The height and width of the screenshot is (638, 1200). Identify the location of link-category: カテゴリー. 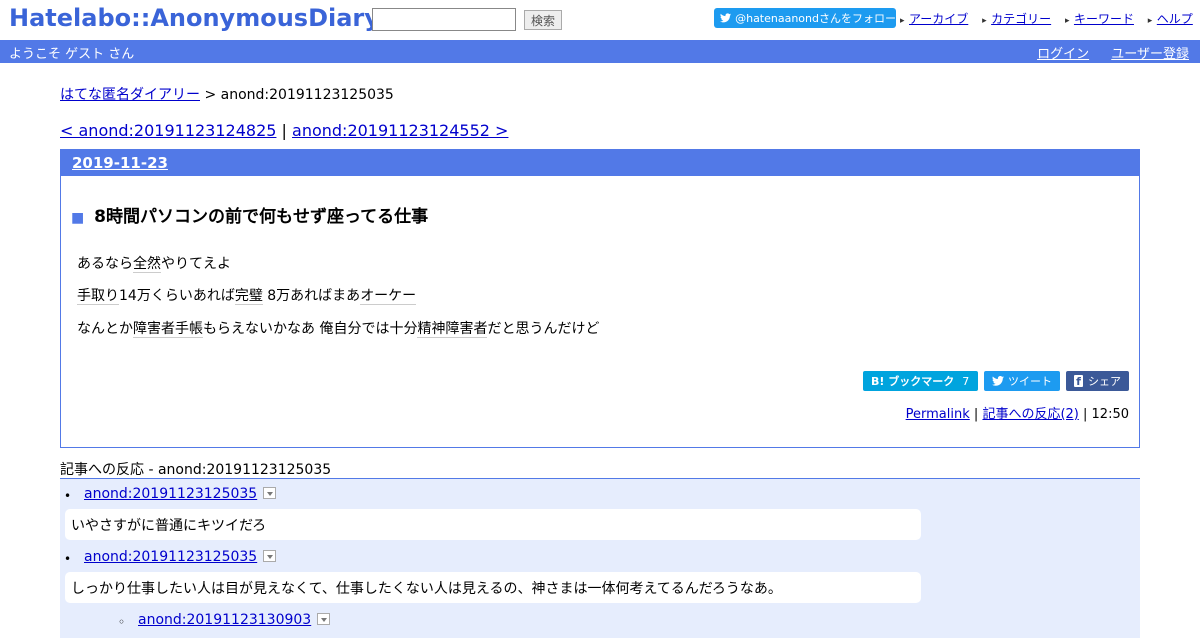
(1021, 19).